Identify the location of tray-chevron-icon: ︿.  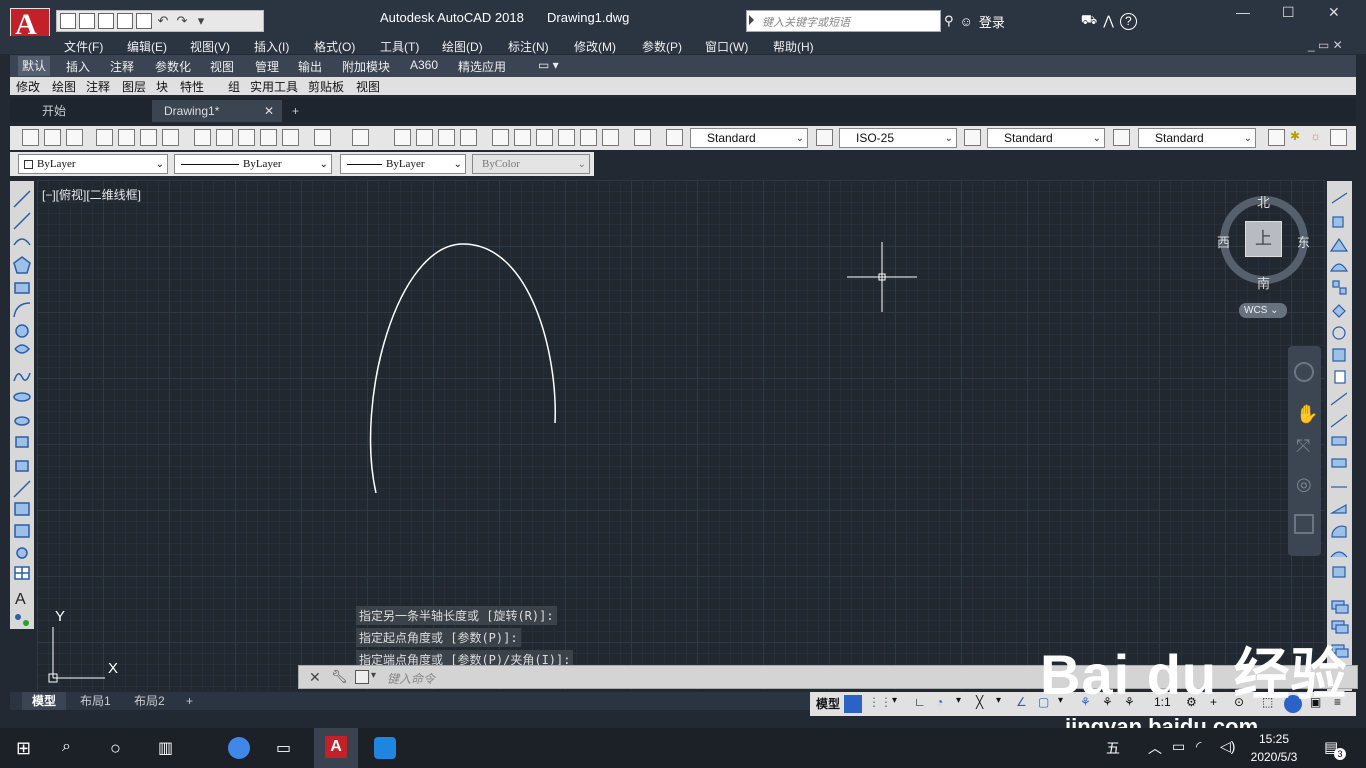
(1155, 748).